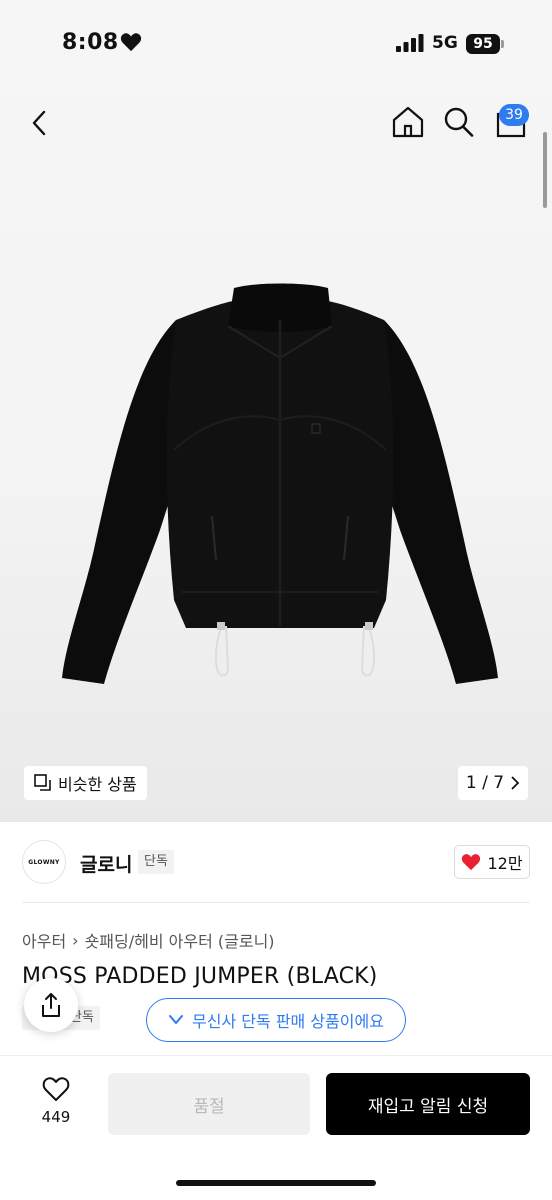 The width and height of the screenshot is (552, 1200). I want to click on divider, so click(276, 902).